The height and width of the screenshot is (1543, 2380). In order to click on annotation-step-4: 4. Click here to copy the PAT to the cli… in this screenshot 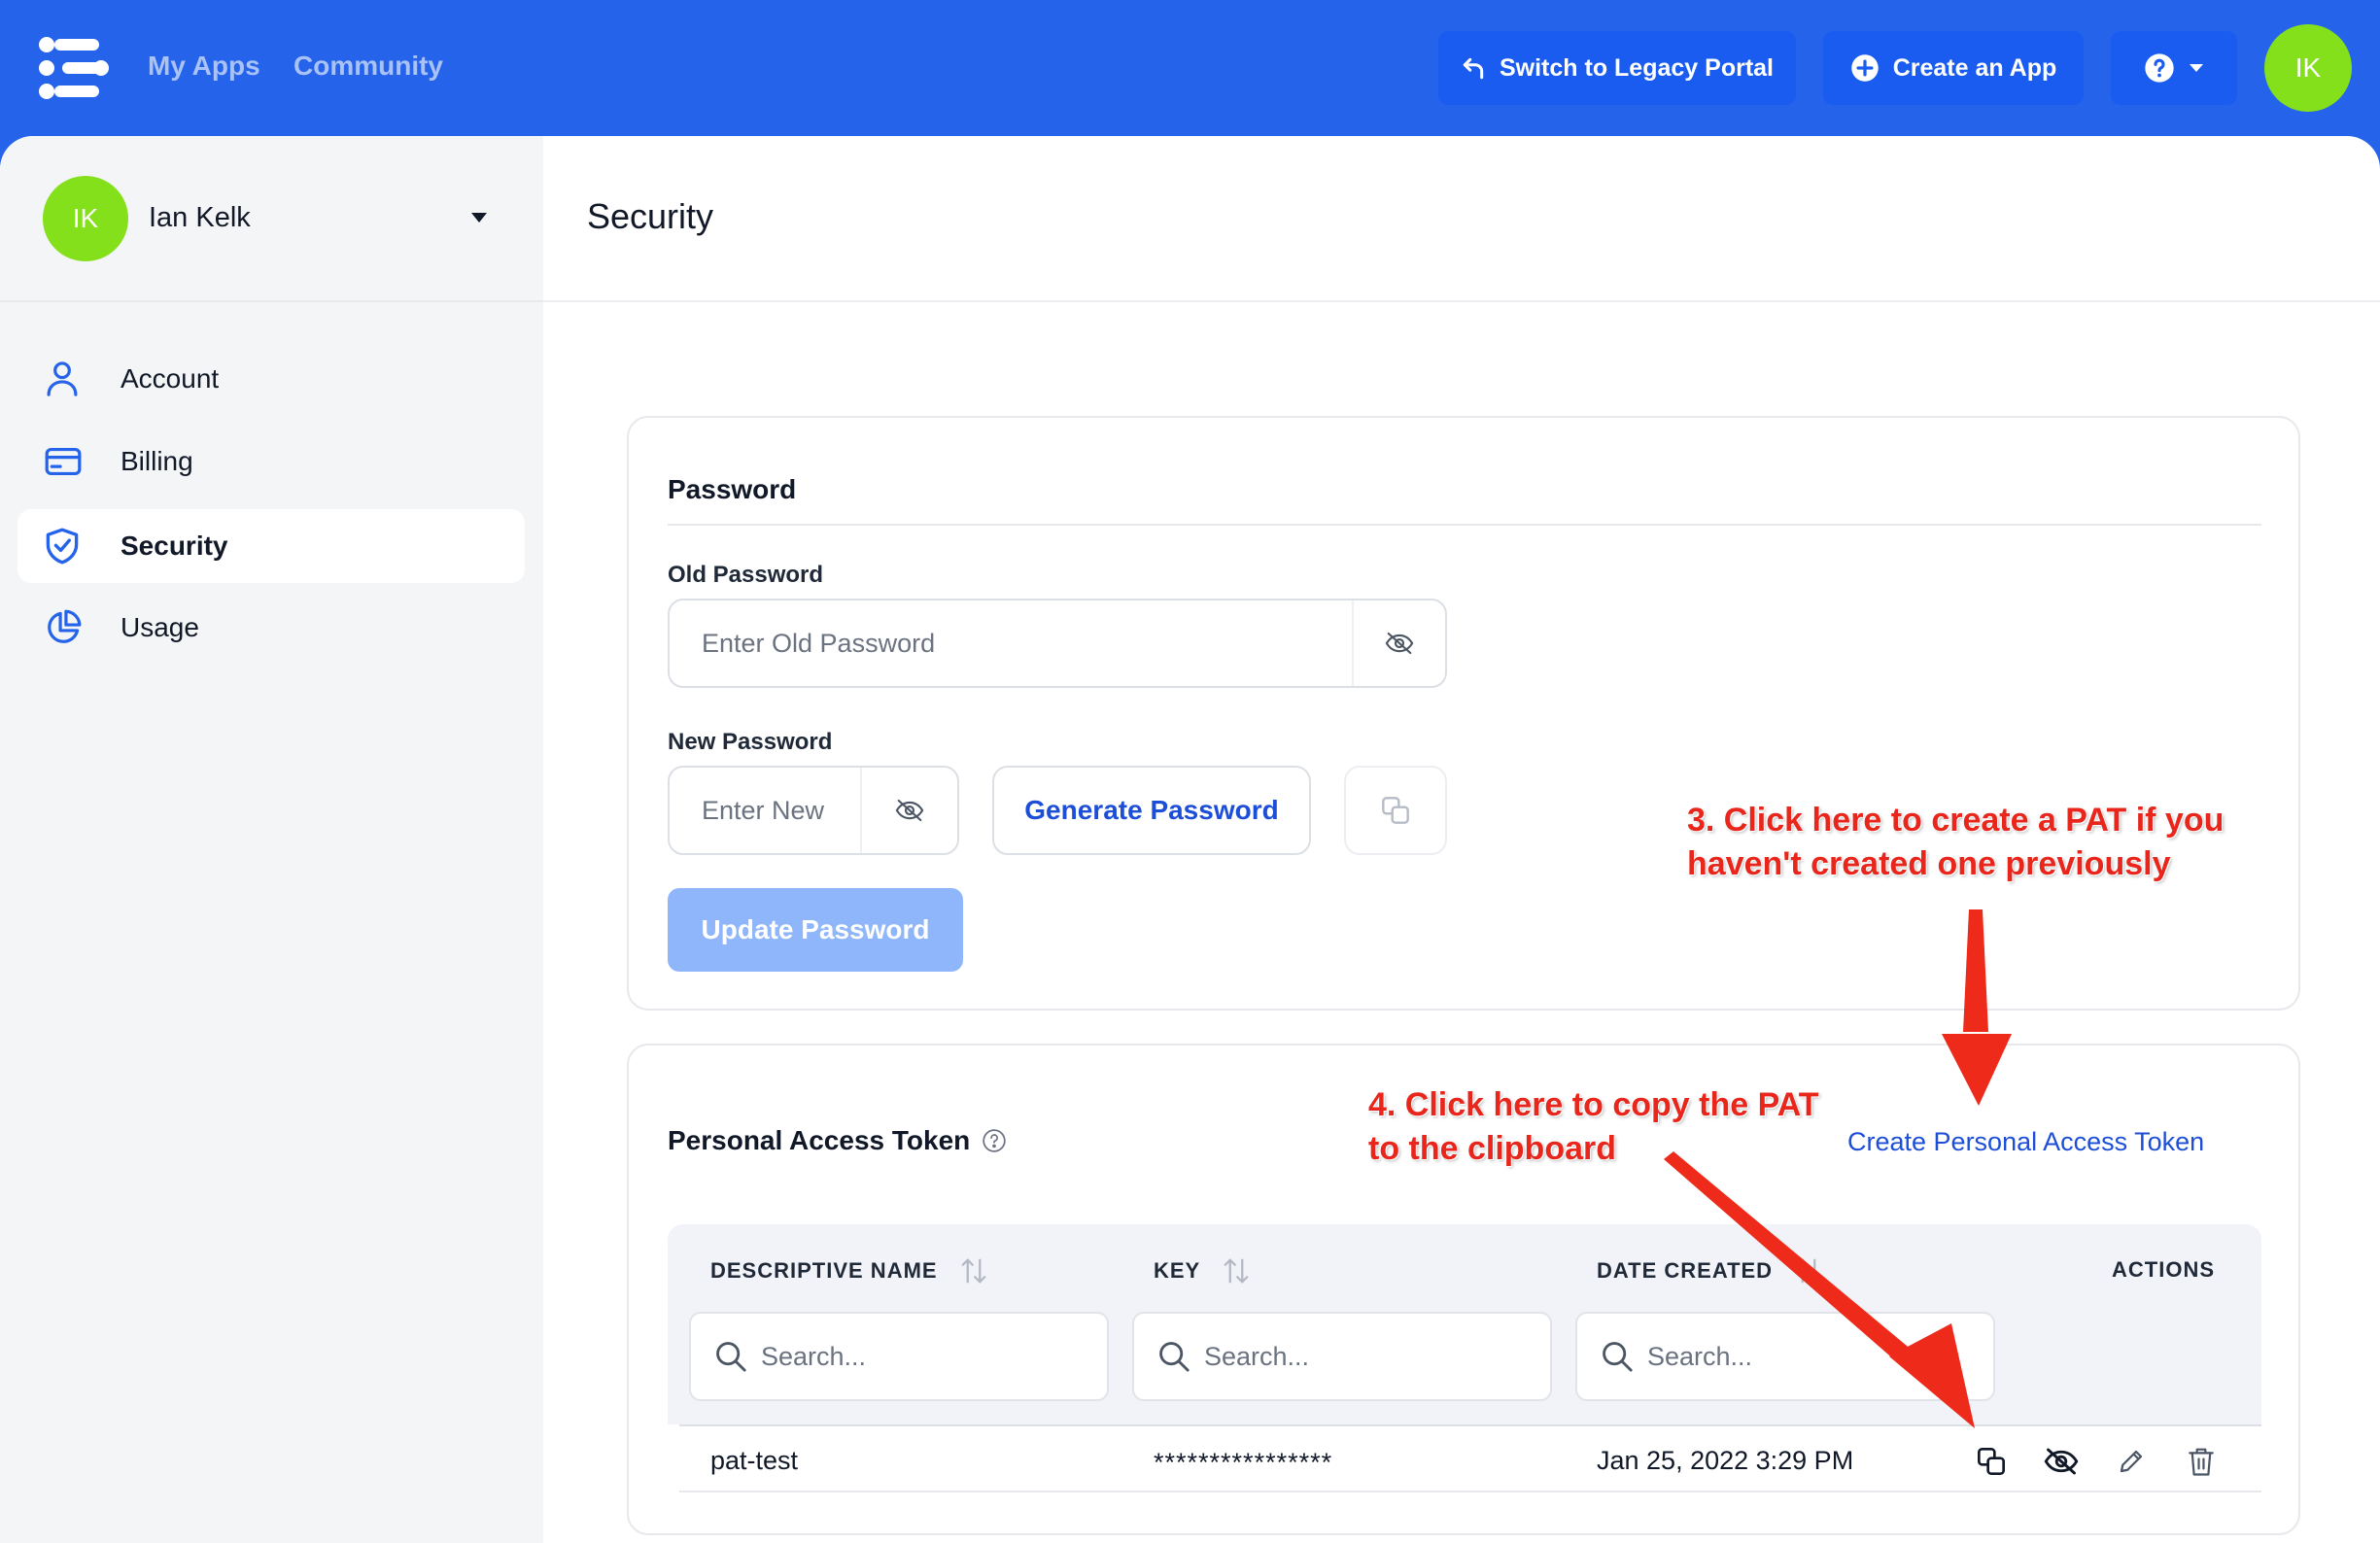, I will do `click(1593, 1126)`.